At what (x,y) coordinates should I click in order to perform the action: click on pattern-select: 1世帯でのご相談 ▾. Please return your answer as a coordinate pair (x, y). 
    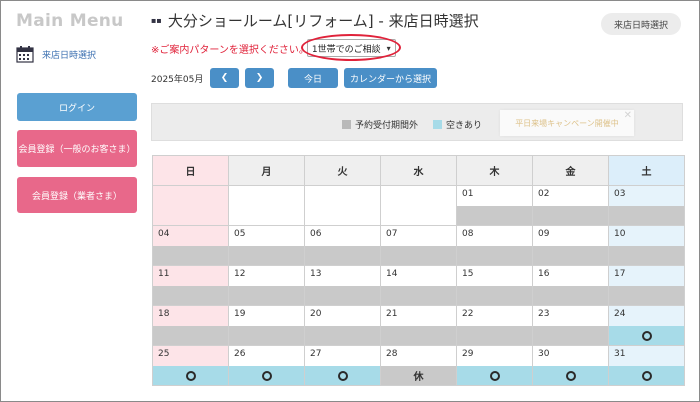
    Looking at the image, I should click on (351, 48).